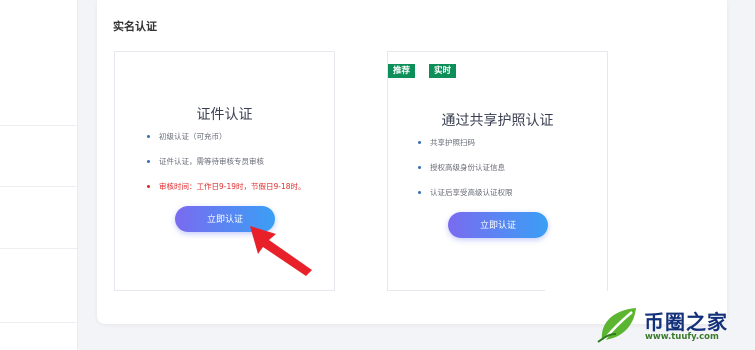 The width and height of the screenshot is (755, 350). Describe the element at coordinates (402, 71) in the screenshot. I see `recommend-badge: 推荐` at that location.